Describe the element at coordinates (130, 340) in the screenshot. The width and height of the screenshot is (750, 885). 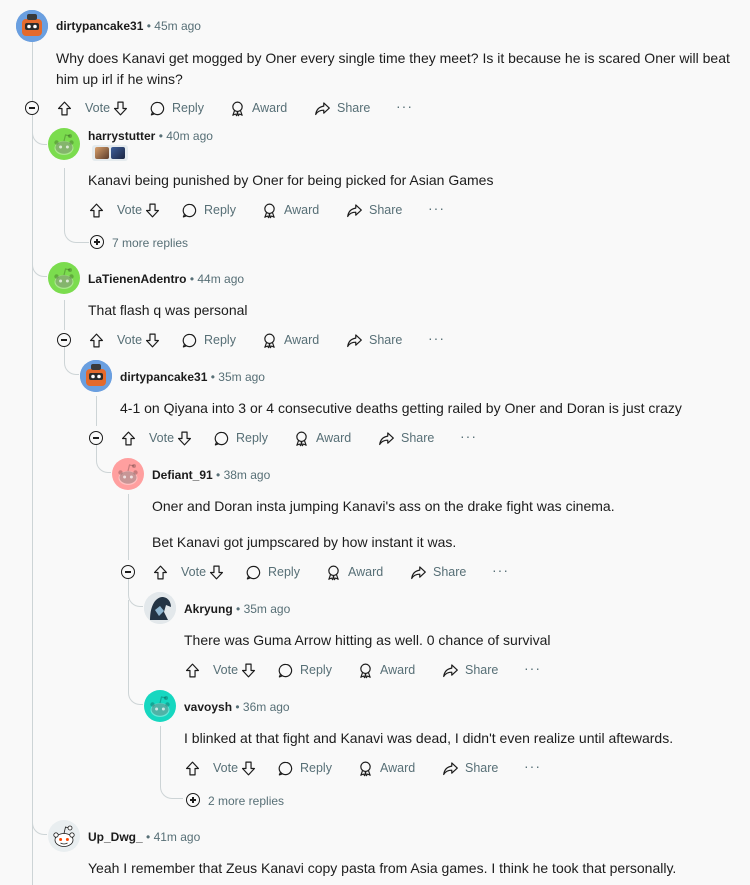
I see `vote-label: Vote` at that location.